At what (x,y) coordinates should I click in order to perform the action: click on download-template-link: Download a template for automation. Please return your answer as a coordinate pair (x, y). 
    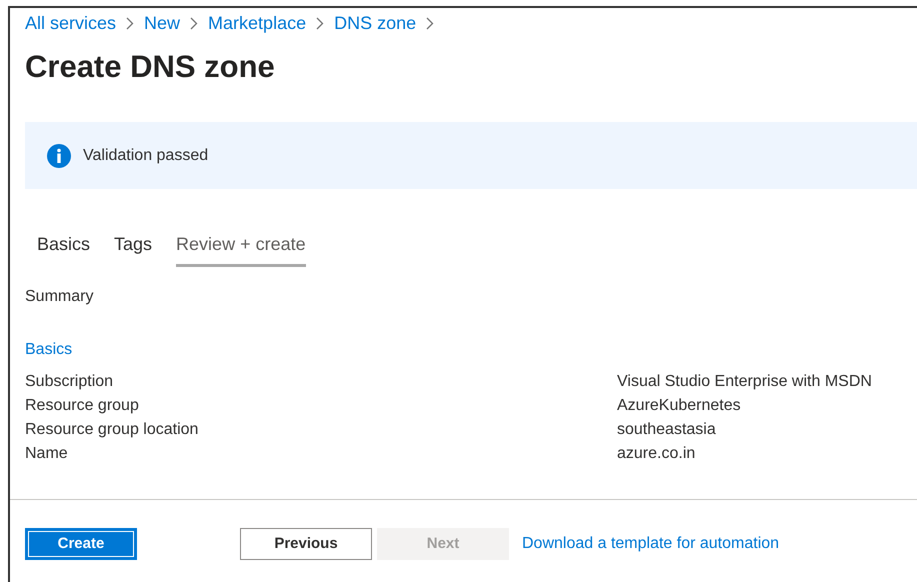
    Looking at the image, I should click on (651, 544).